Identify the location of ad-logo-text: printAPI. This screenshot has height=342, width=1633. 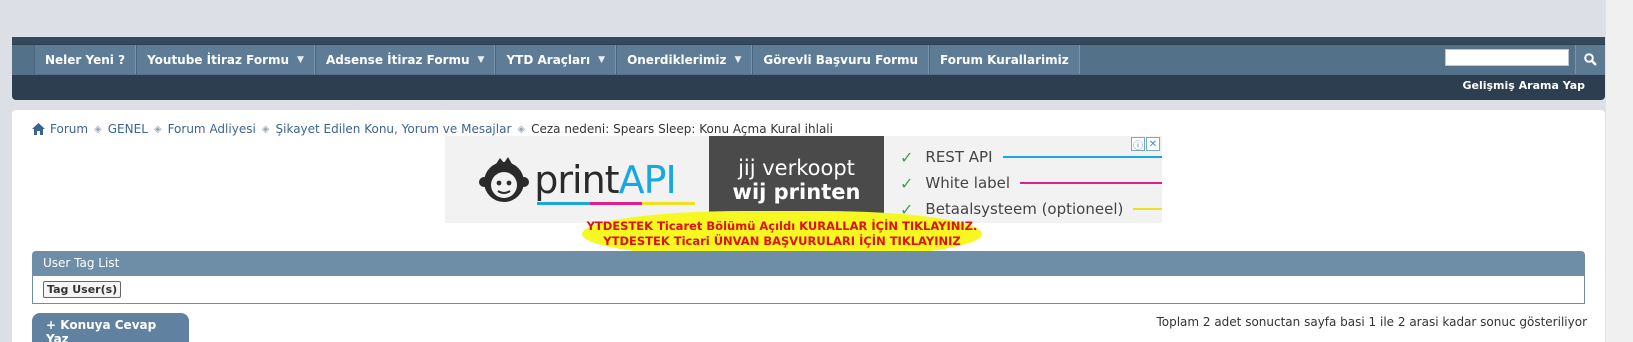
(605, 179).